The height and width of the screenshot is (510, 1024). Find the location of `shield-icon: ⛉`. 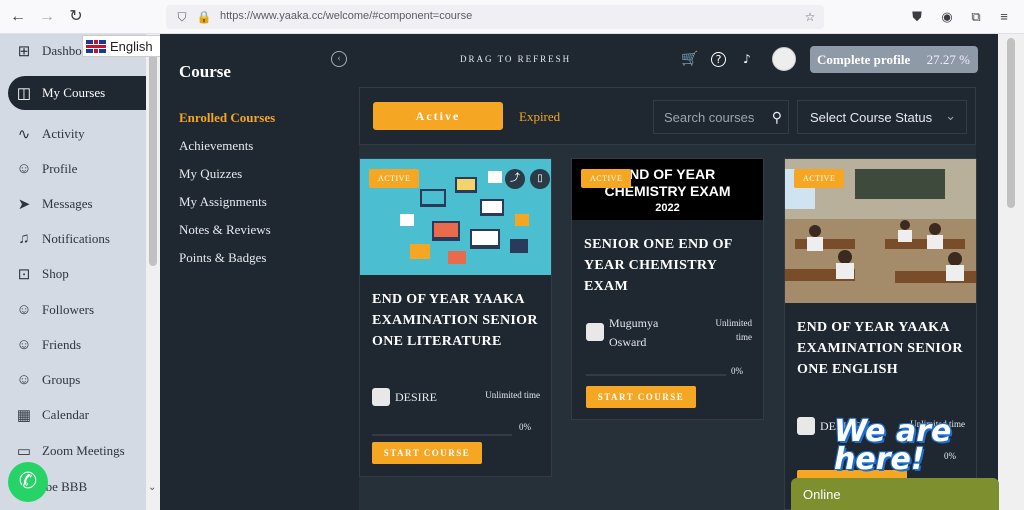

shield-icon: ⛉ is located at coordinates (182, 17).